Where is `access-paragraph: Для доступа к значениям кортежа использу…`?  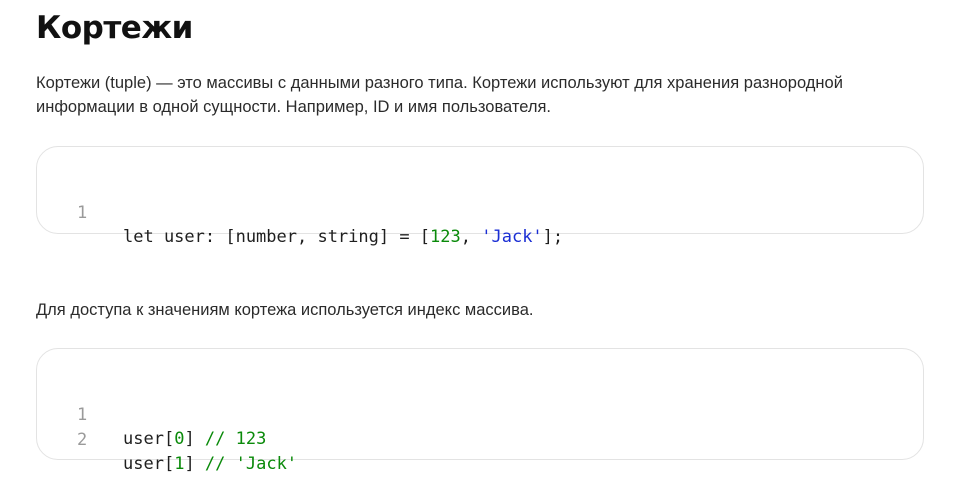 access-paragraph: Для доступа к значениям кортежа использу… is located at coordinates (285, 310).